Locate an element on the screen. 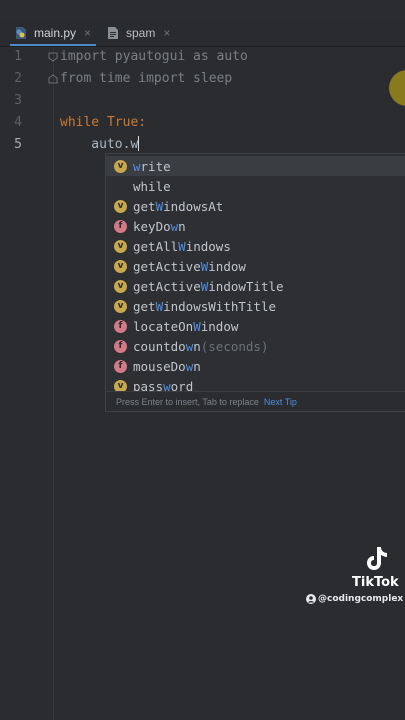  tab-label: spam is located at coordinates (141, 33).